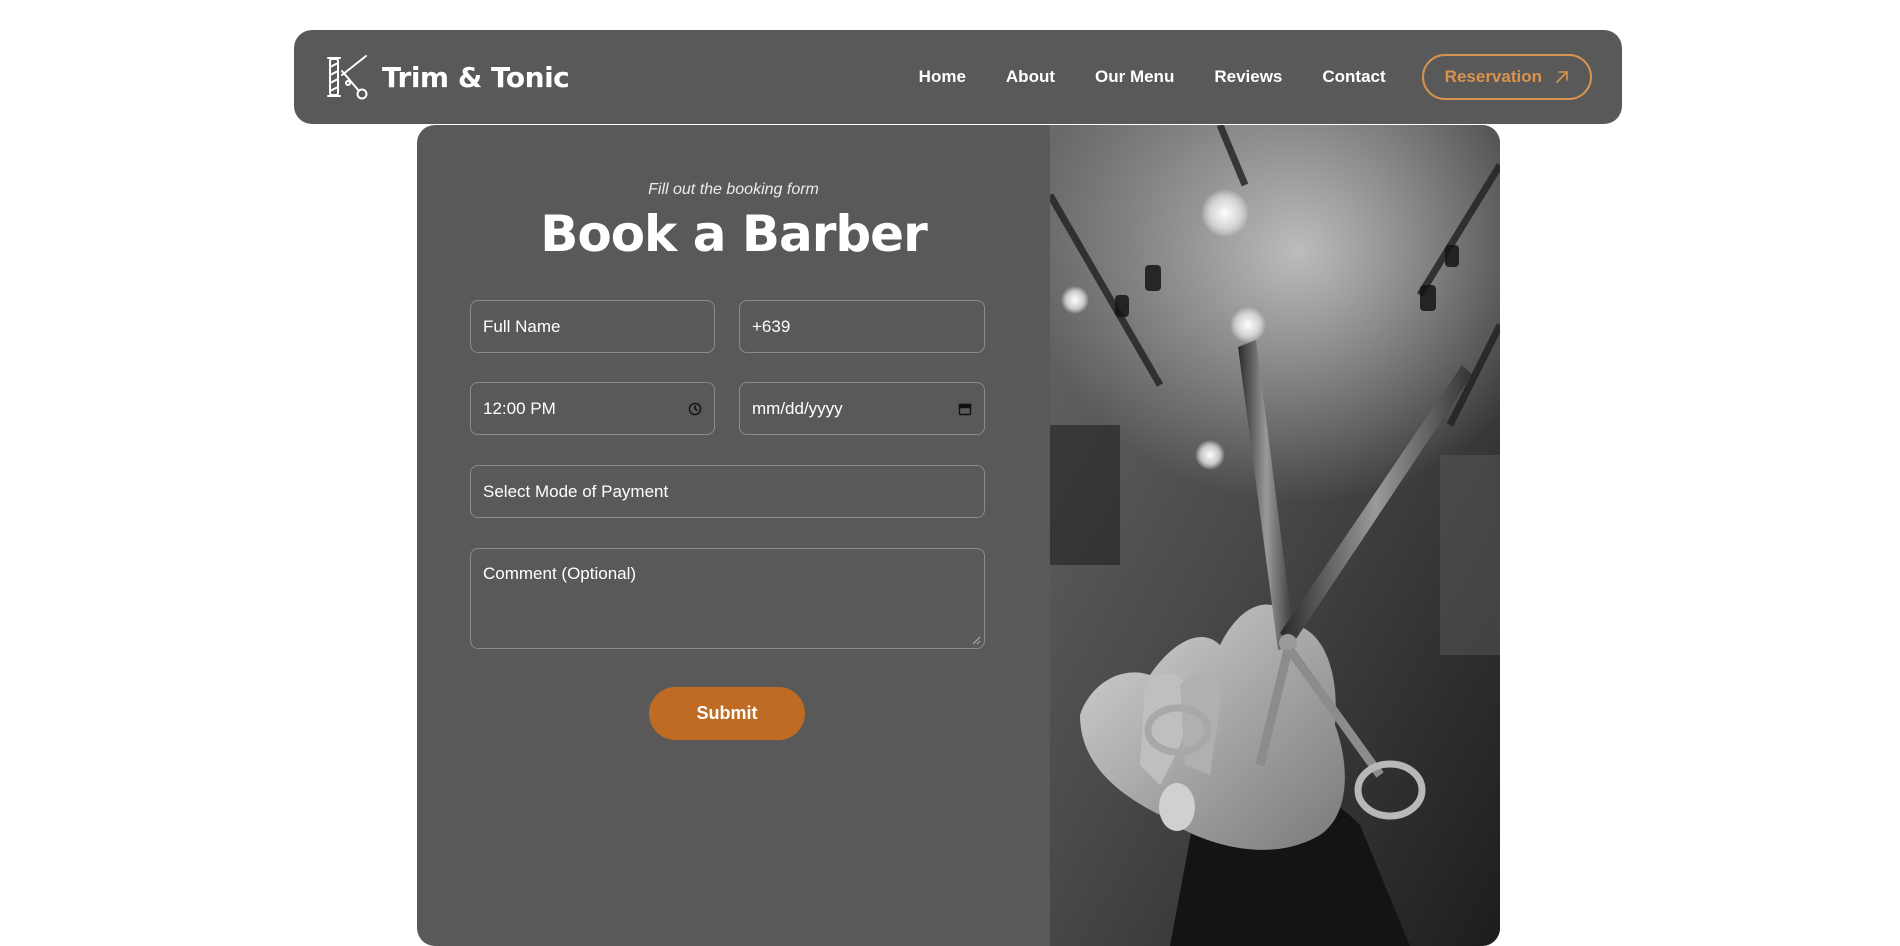  Describe the element at coordinates (727, 598) in the screenshot. I see `comment-textarea: Comment (Optional)` at that location.